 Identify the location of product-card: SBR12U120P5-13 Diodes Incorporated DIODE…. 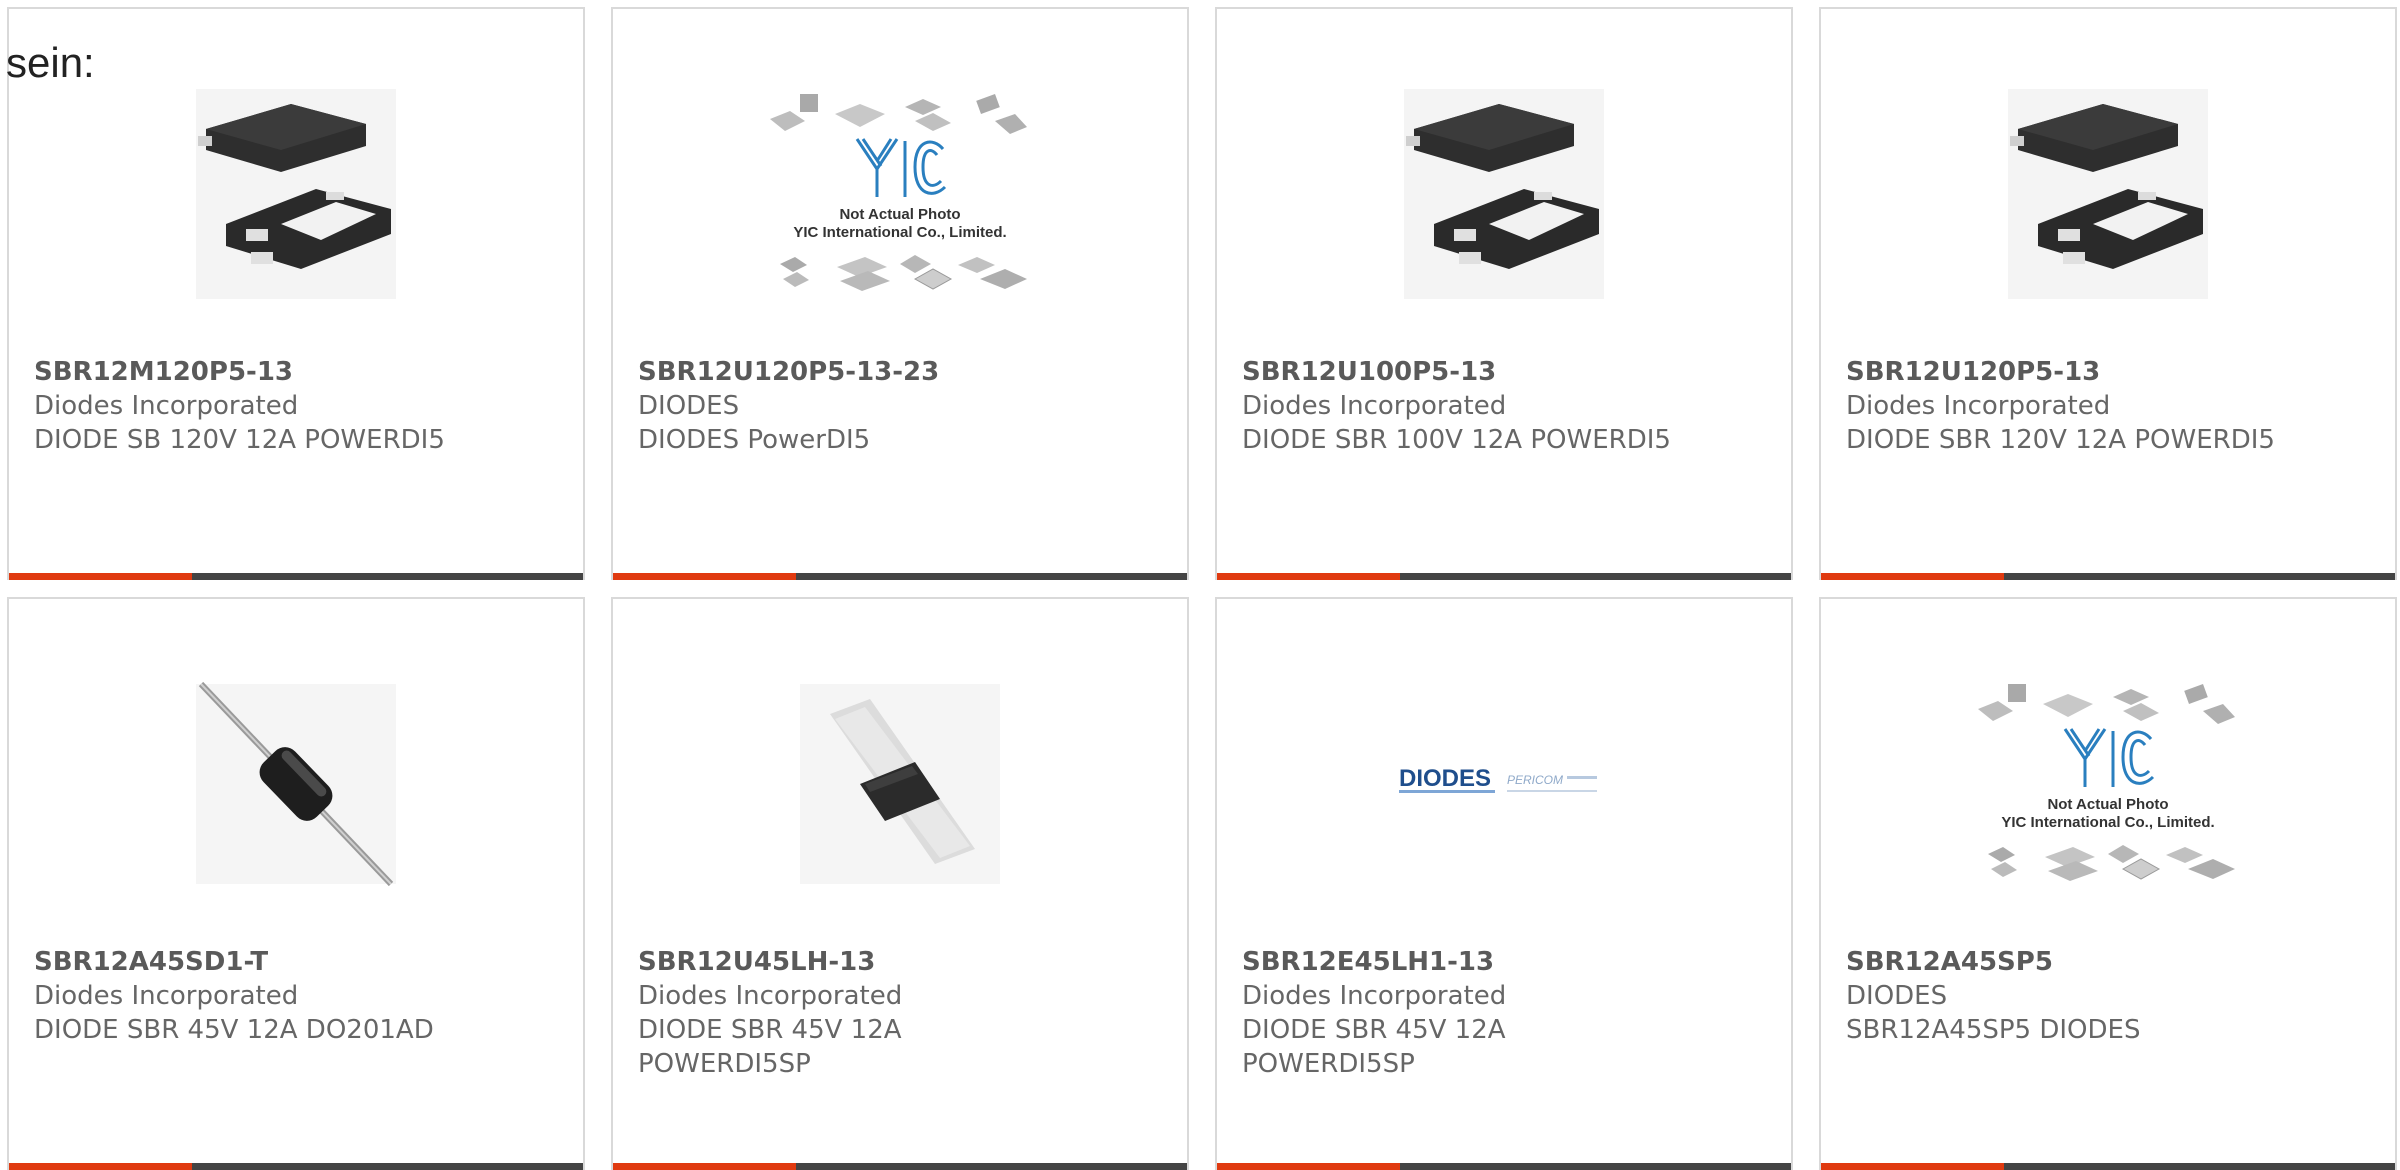
(2108, 293).